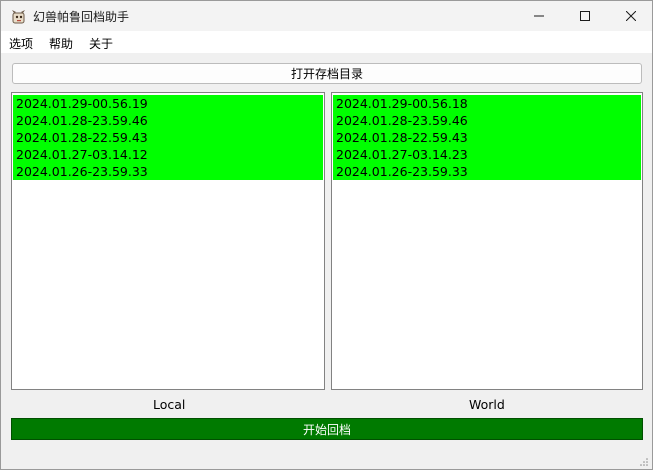  I want to click on maximize-icon, so click(585, 16).